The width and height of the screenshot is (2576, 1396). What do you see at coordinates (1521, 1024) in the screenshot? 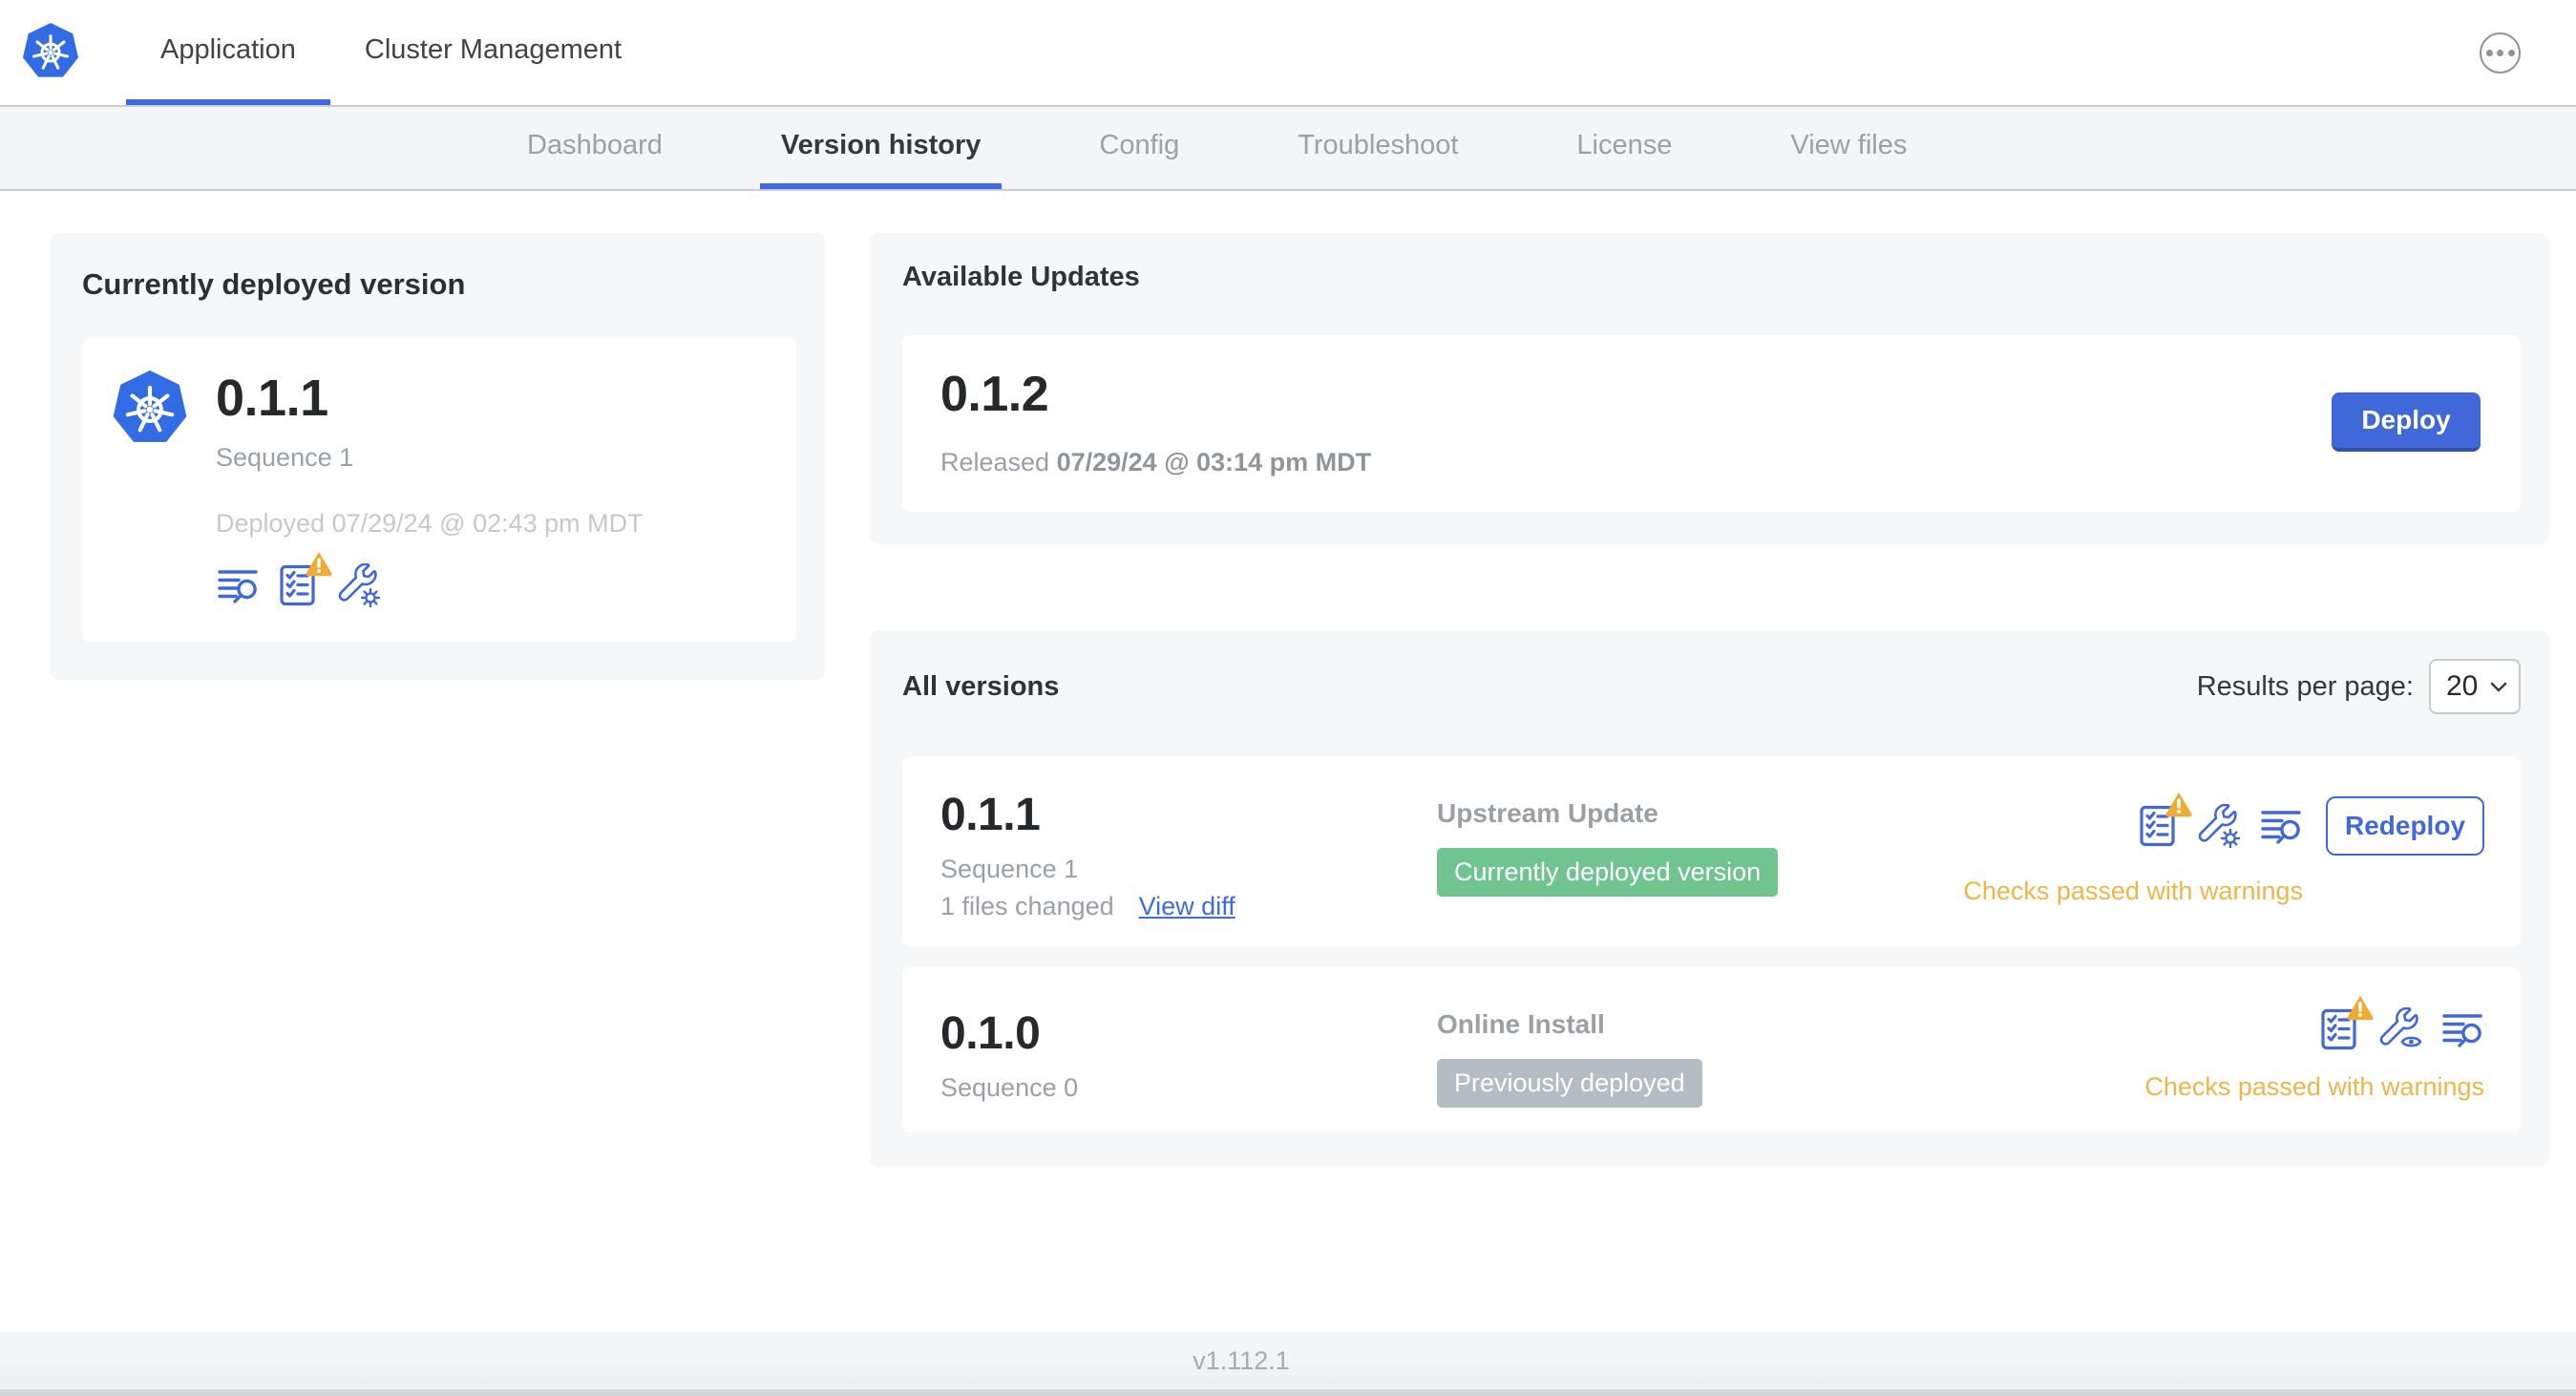
I see `version-source-label: Online Install` at bounding box center [1521, 1024].